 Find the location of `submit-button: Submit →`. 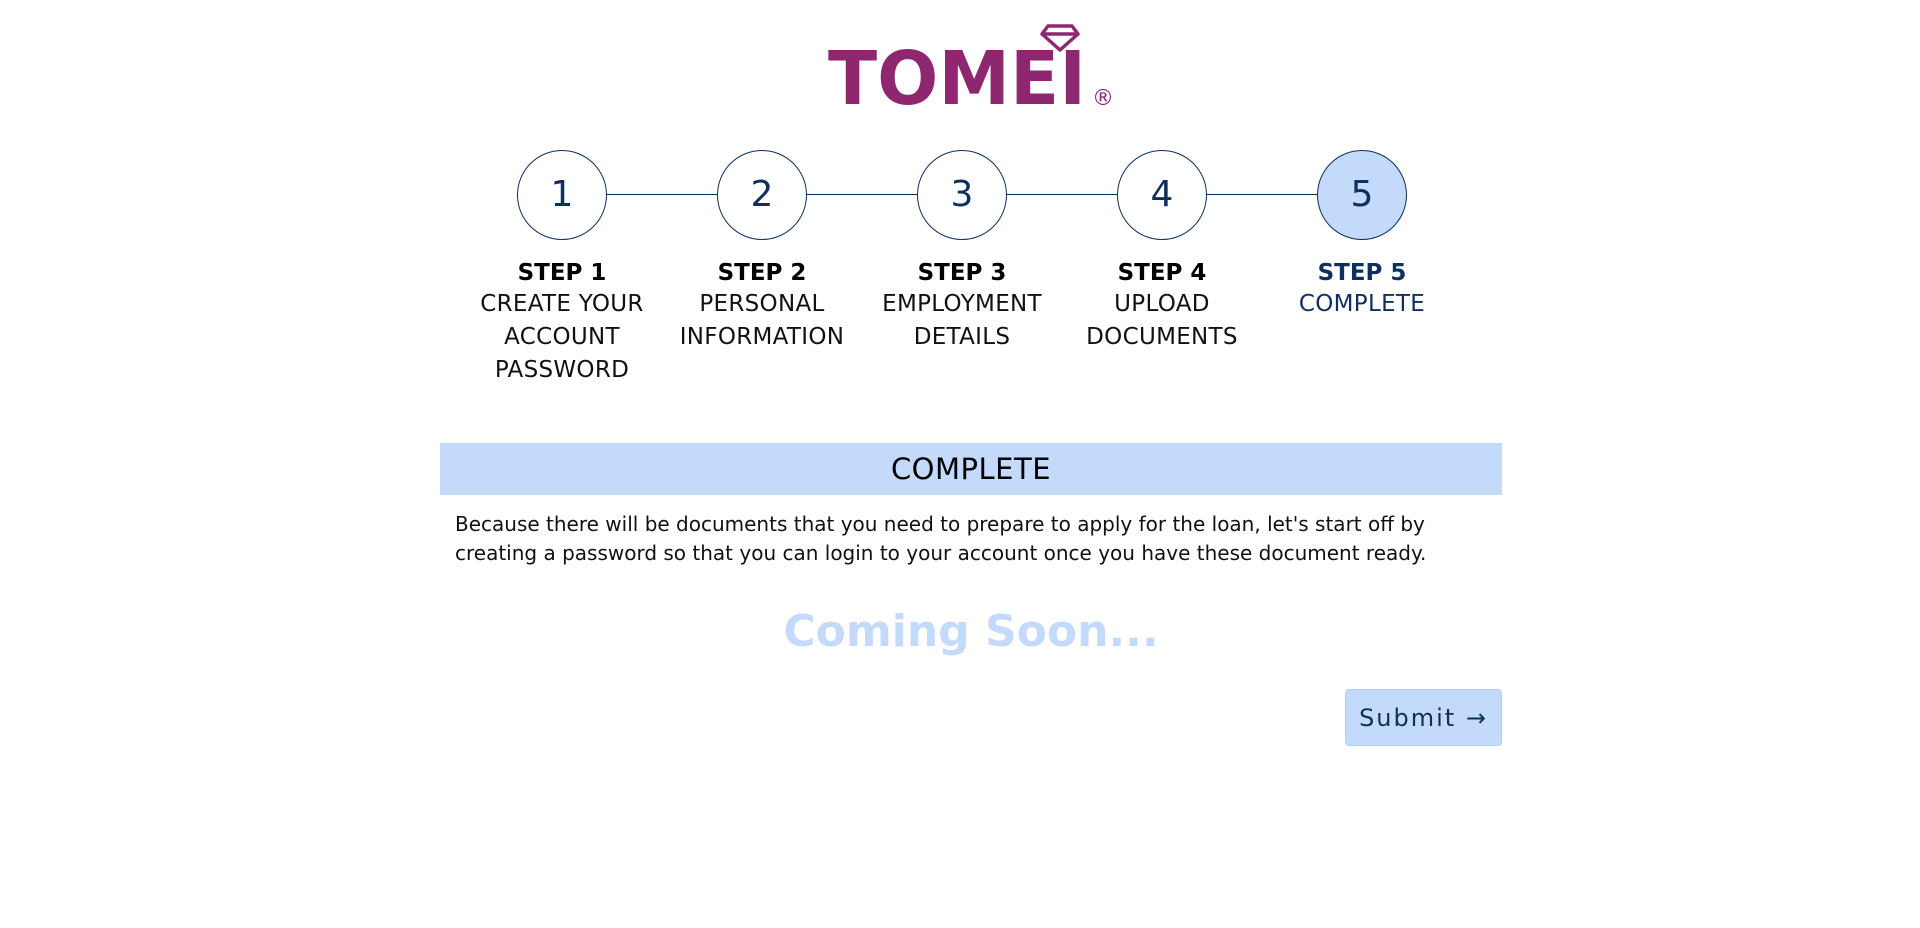

submit-button: Submit → is located at coordinates (1423, 717).